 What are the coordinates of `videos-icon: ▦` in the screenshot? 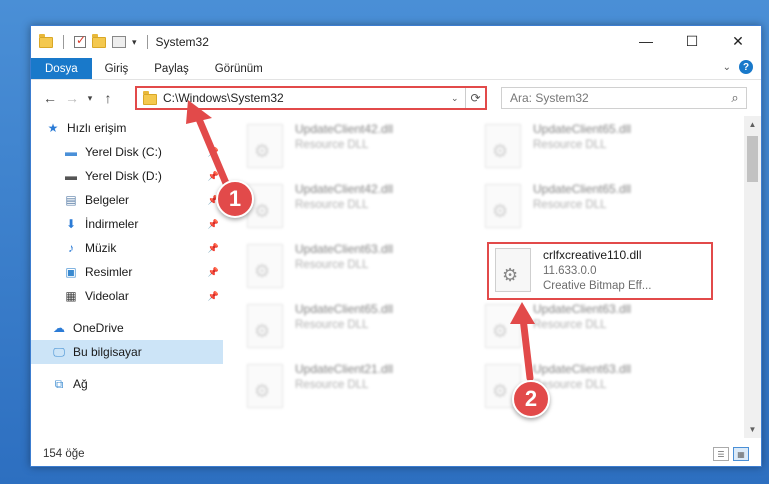 It's located at (71, 296).